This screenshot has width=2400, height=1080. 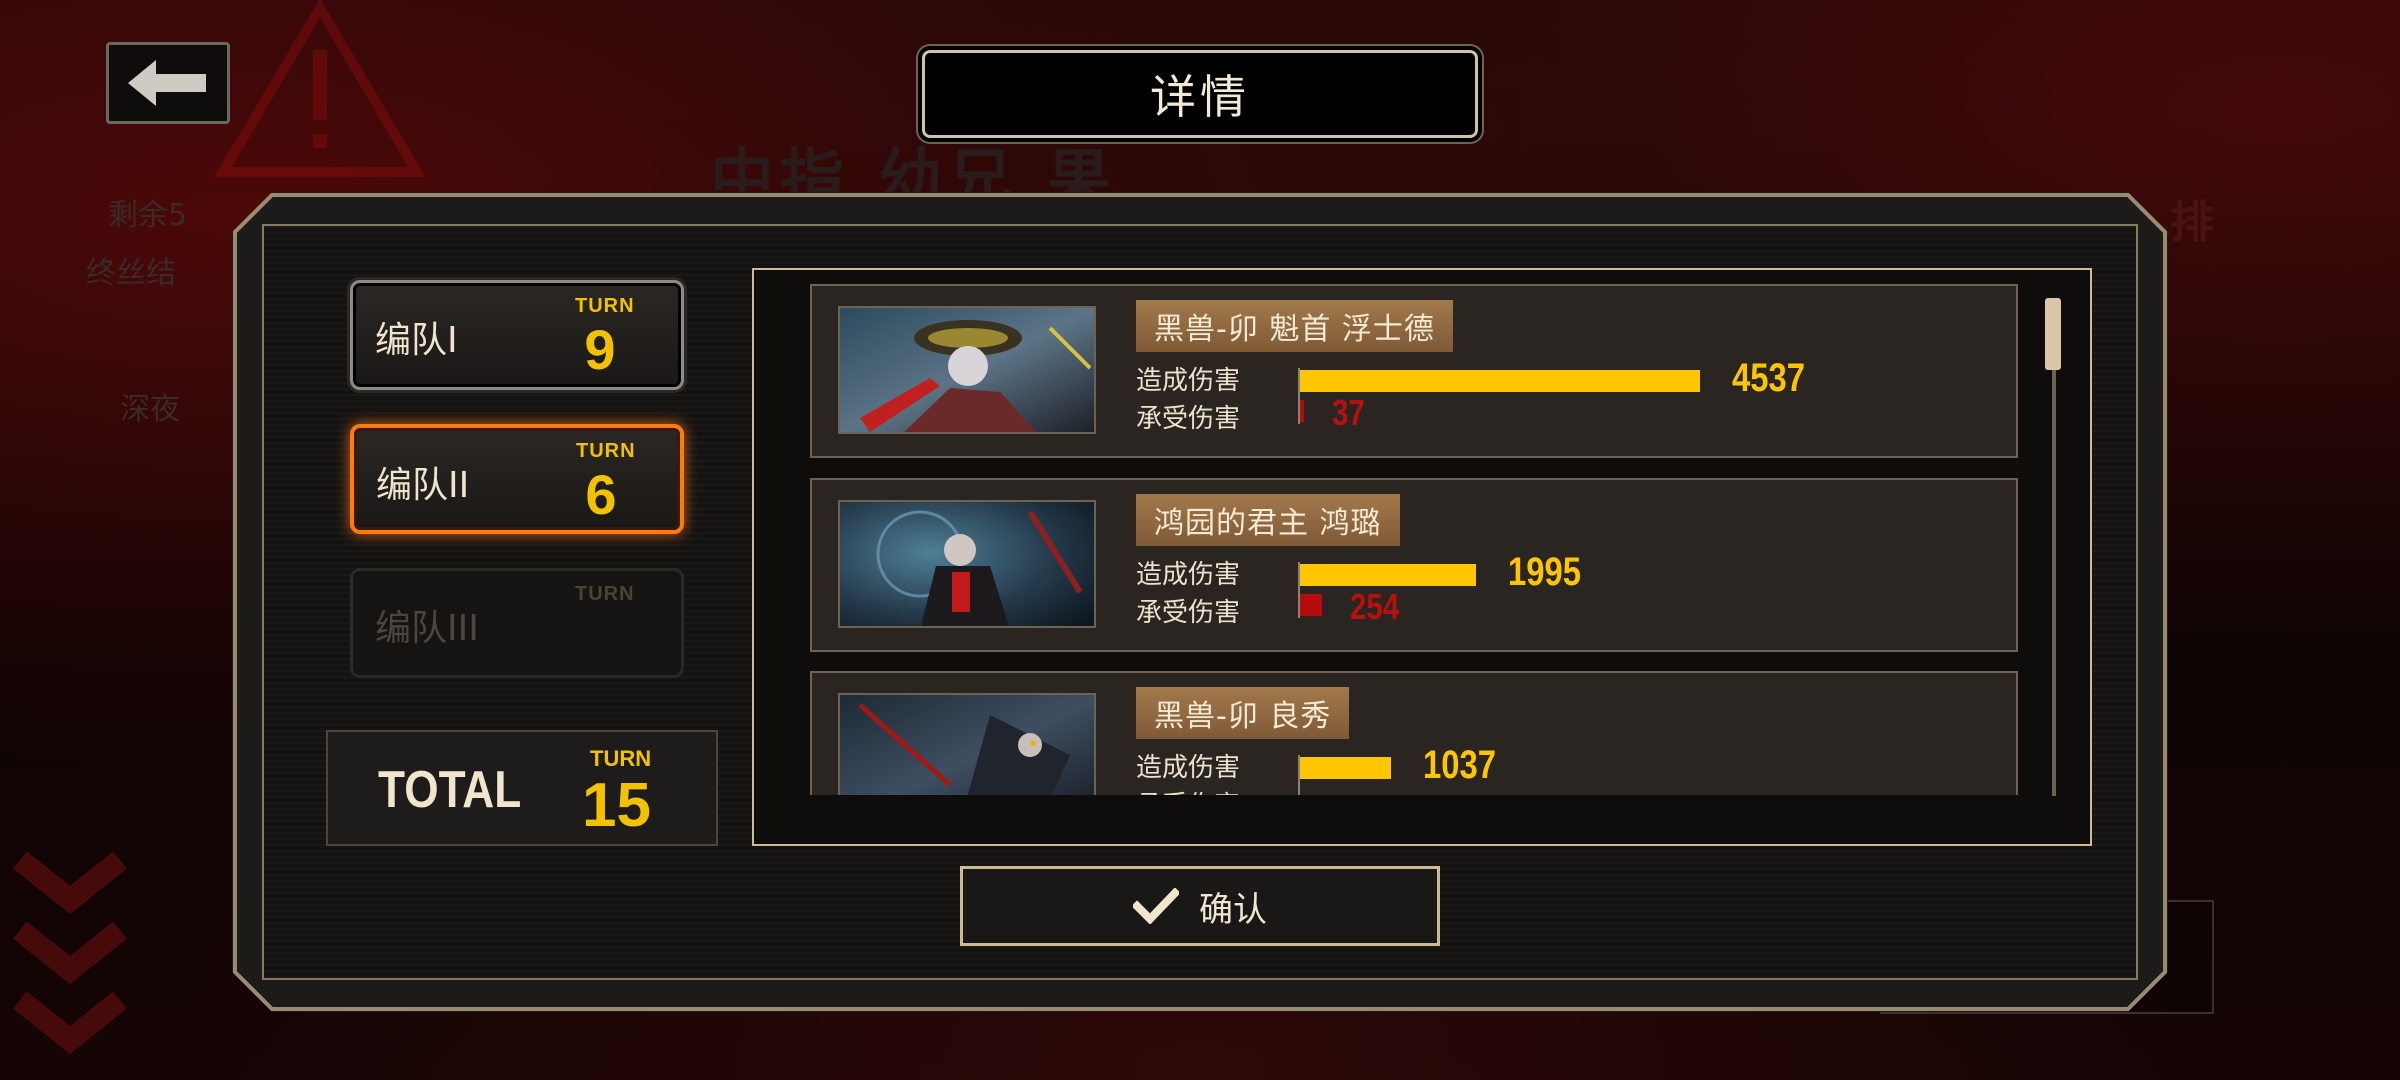 What do you see at coordinates (517, 335) in the screenshot?
I see `team-tab-1: 编队I TURN 9` at bounding box center [517, 335].